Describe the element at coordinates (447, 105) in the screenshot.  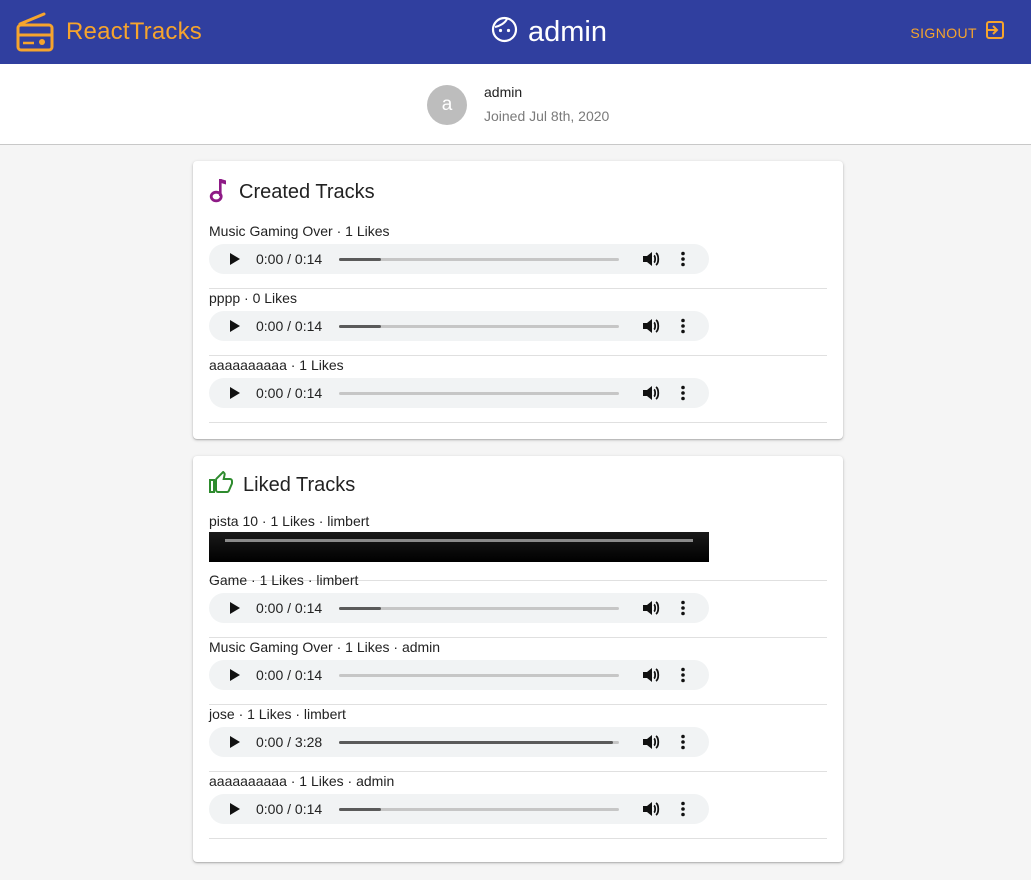
I see `avatar: a` at that location.